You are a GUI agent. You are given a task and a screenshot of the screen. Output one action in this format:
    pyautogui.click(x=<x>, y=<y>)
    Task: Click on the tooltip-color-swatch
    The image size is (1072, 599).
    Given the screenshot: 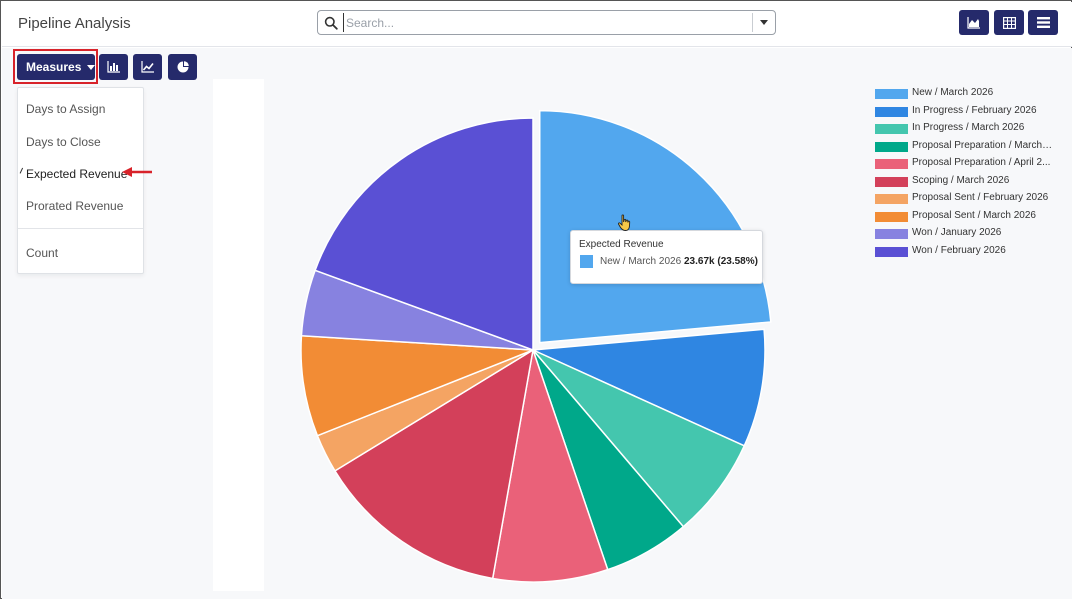 What is the action you would take?
    pyautogui.click(x=586, y=261)
    